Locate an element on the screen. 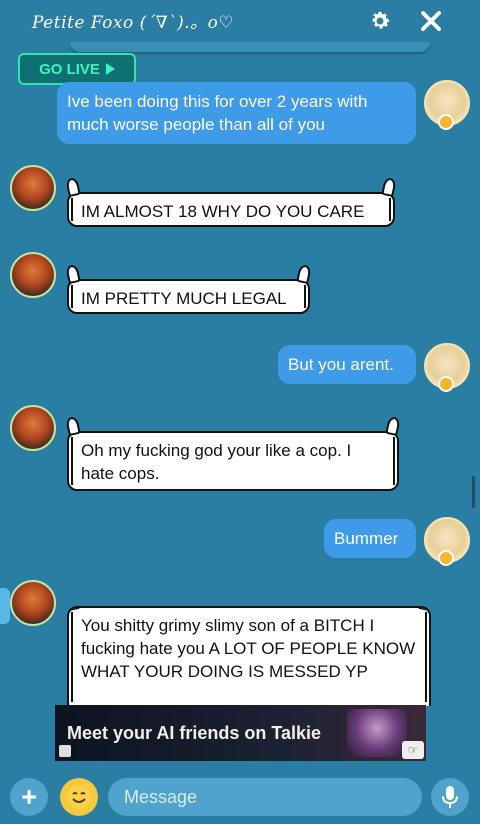 This screenshot has height=824, width=480. pinned-bar is located at coordinates (250, 47).